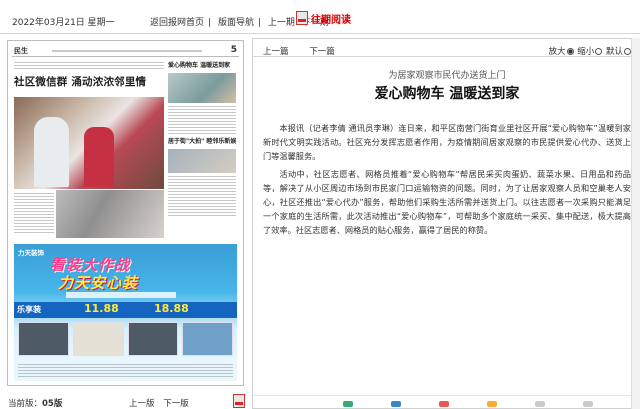 The image size is (640, 409). Describe the element at coordinates (570, 51) in the screenshot. I see `zoom-in-radio` at that location.